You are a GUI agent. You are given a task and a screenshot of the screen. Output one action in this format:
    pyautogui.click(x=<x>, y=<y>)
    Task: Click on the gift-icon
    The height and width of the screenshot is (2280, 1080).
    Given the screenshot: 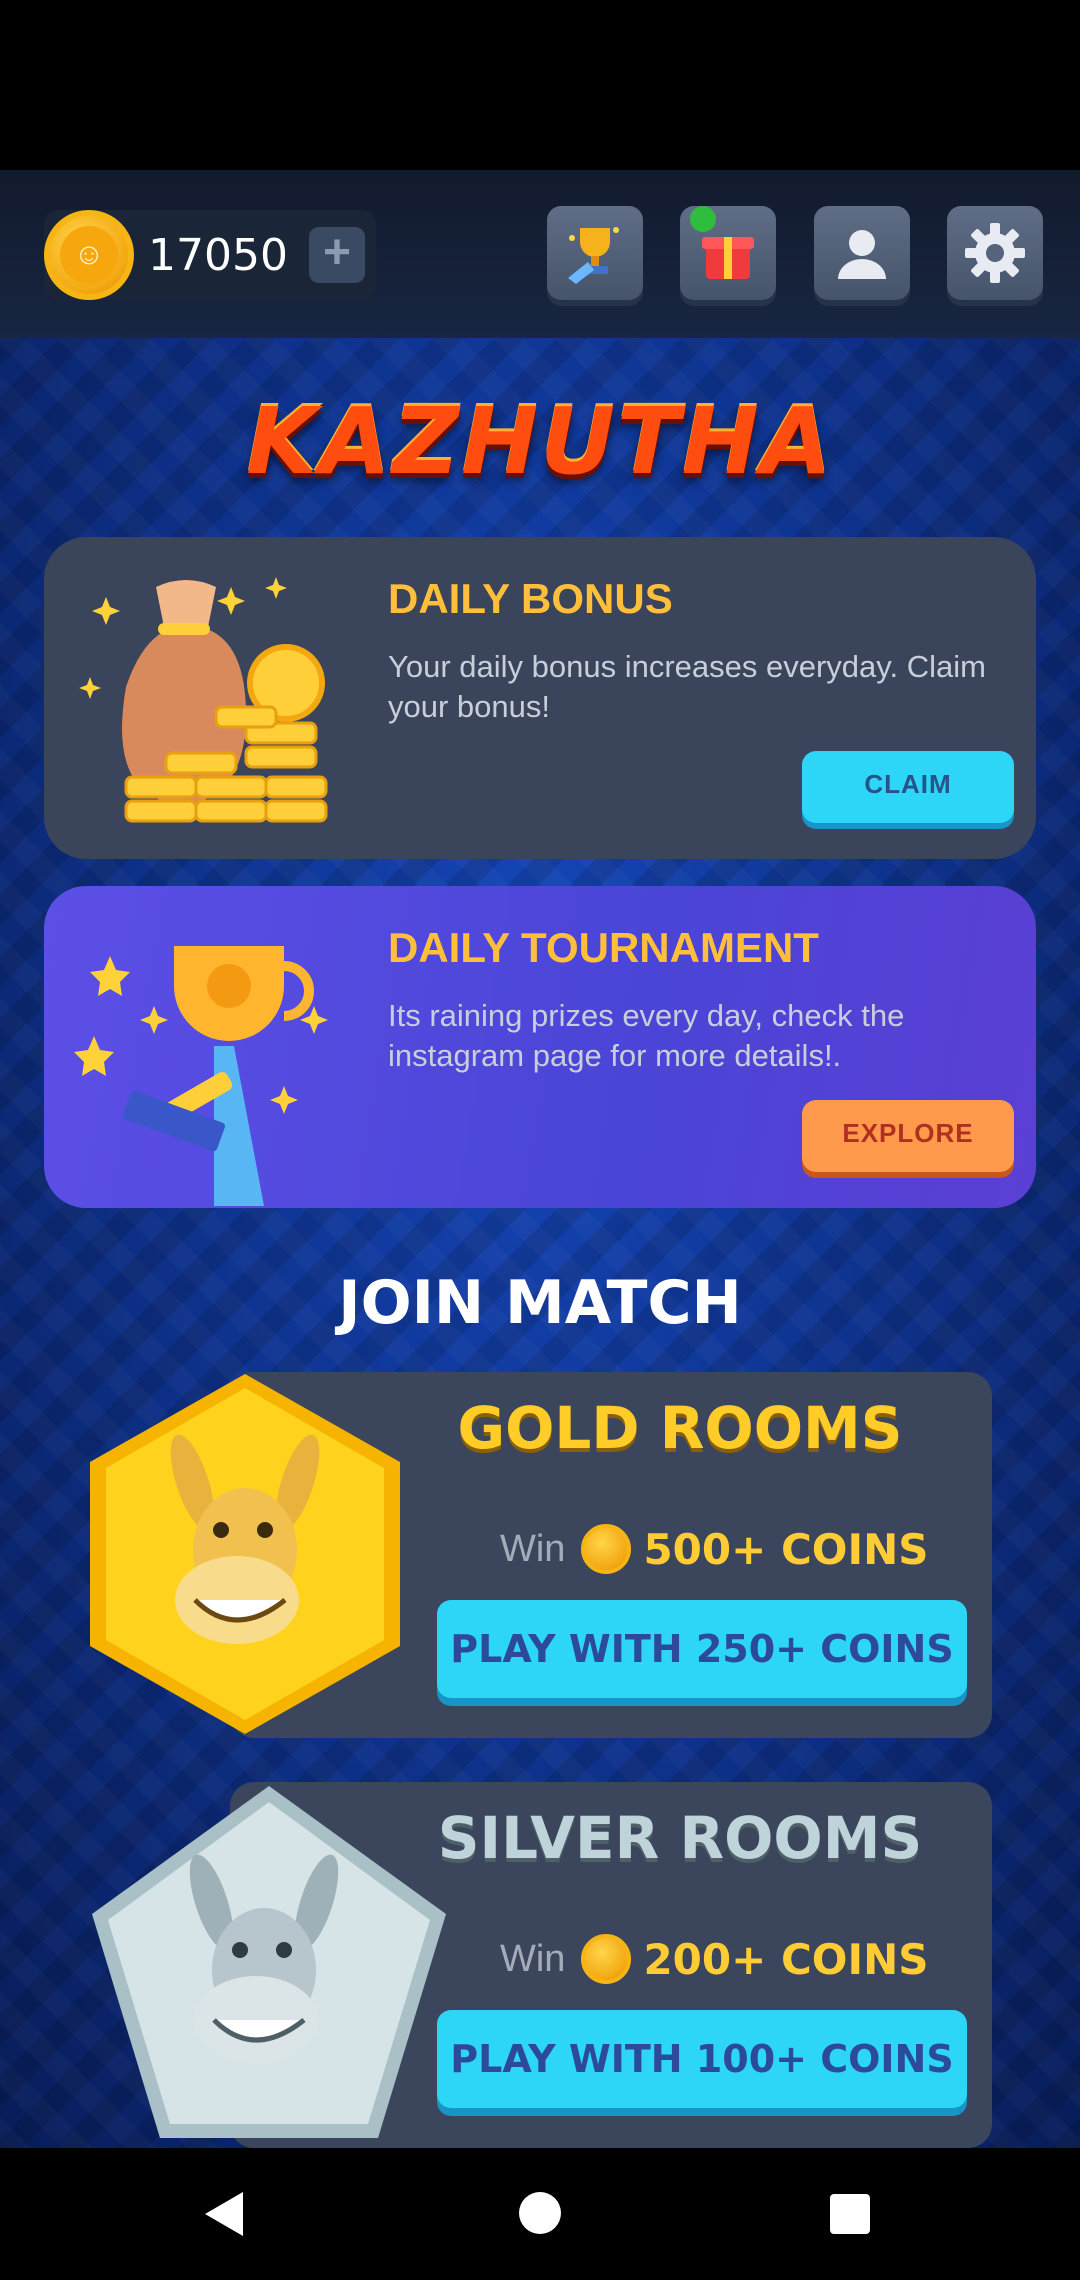 What is the action you would take?
    pyautogui.click(x=728, y=258)
    